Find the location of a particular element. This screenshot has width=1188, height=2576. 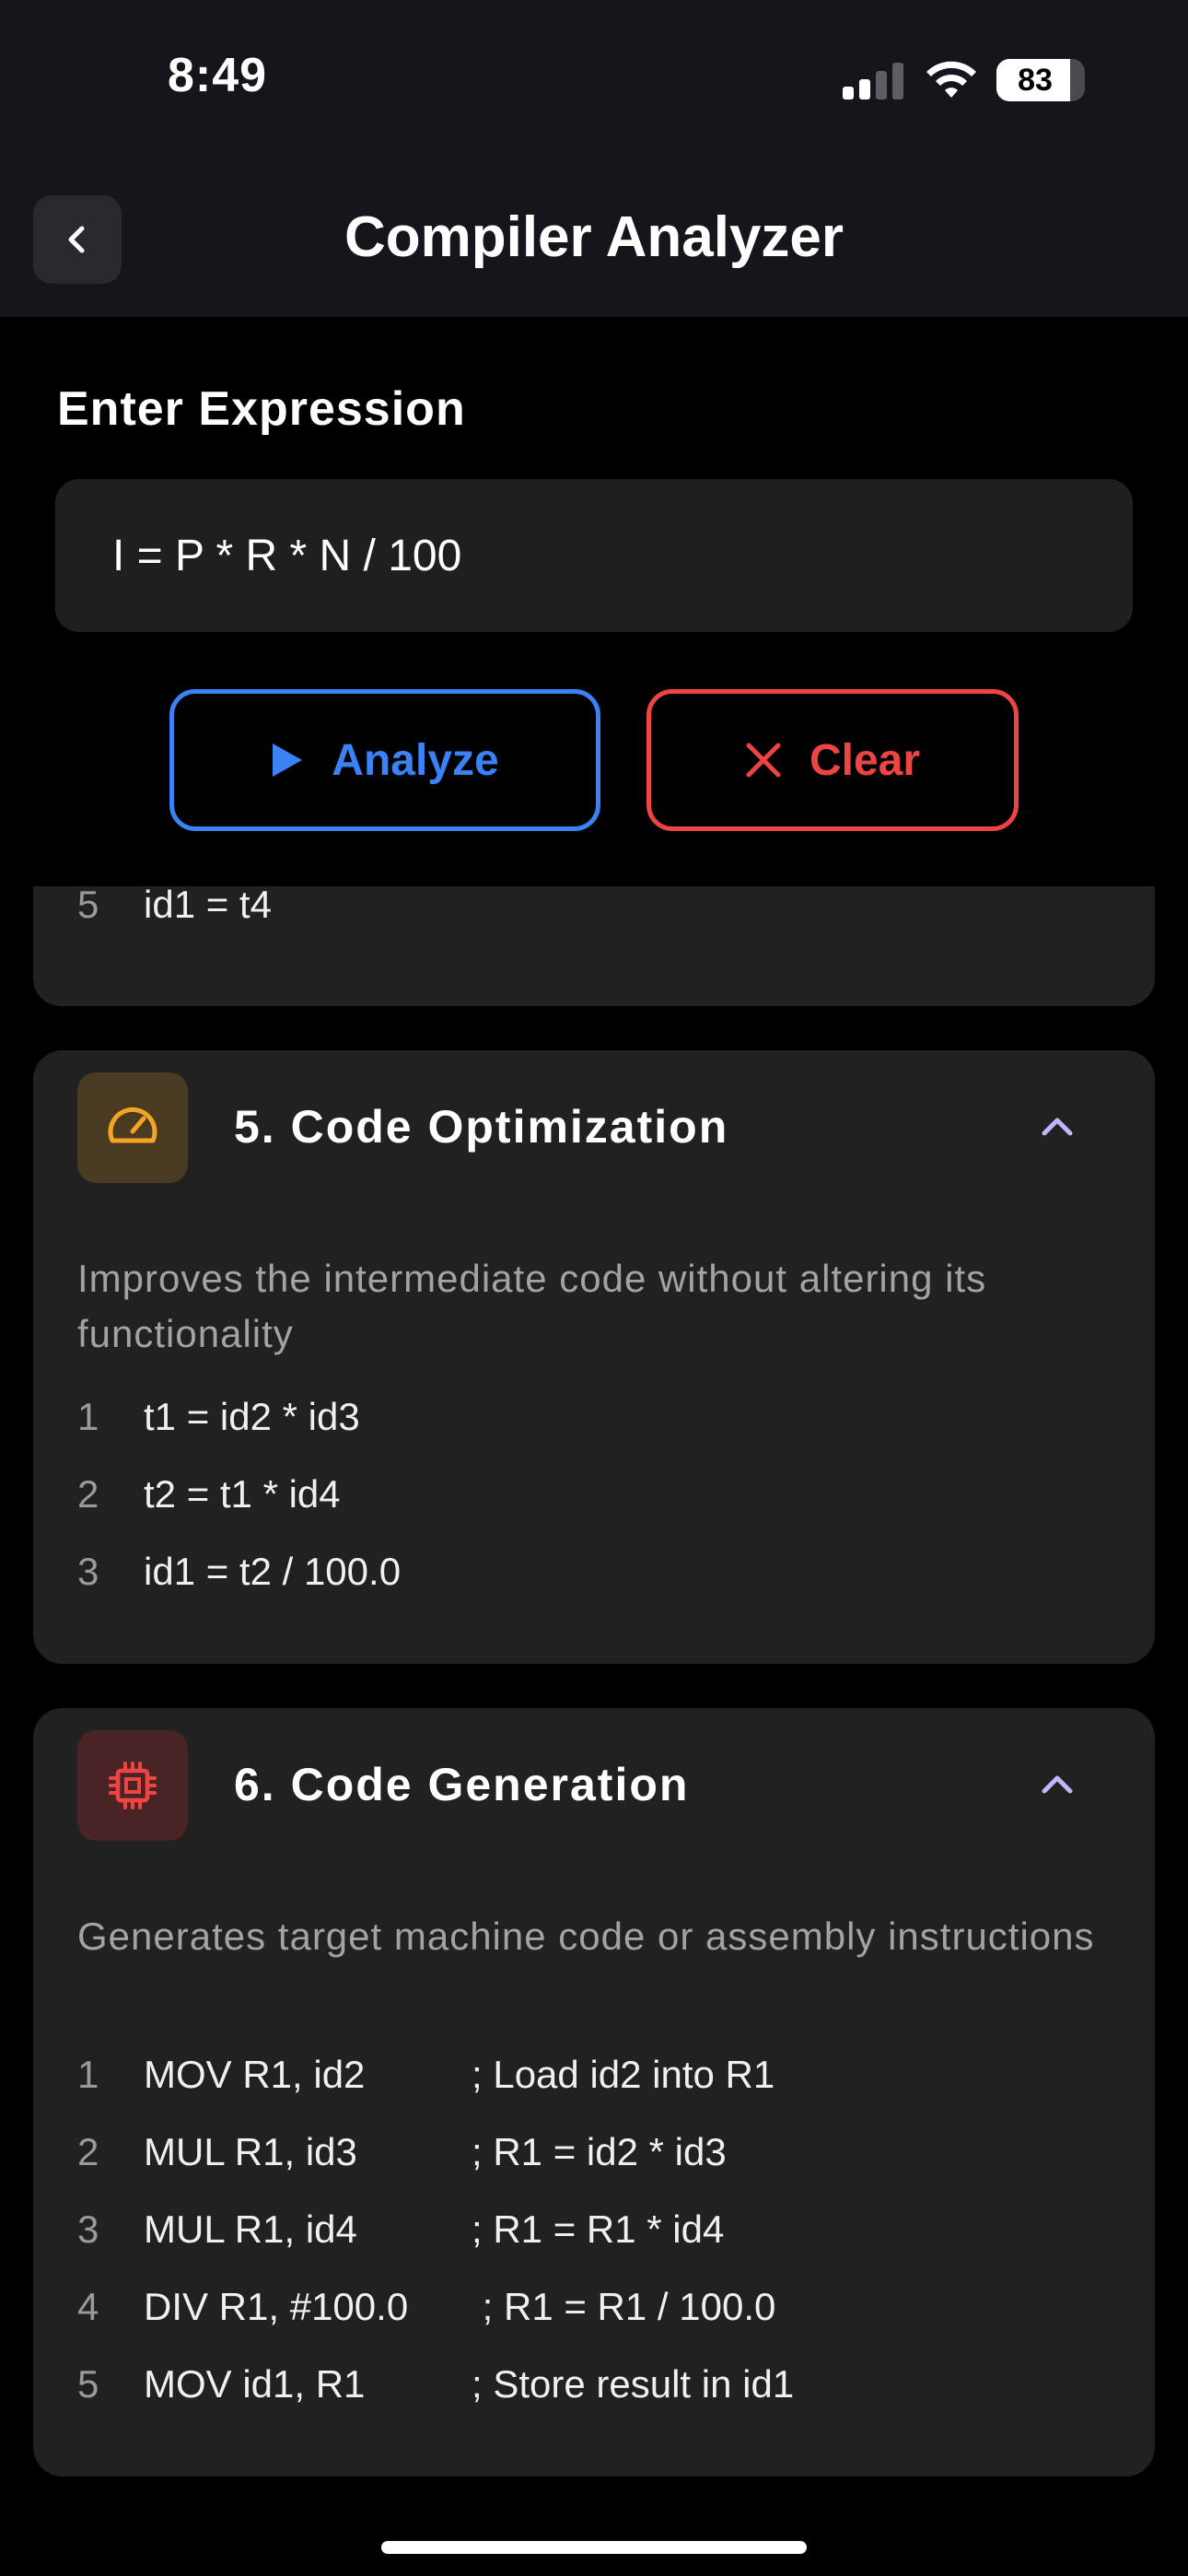

page-title: Compiler Analyzer is located at coordinates (594, 237).